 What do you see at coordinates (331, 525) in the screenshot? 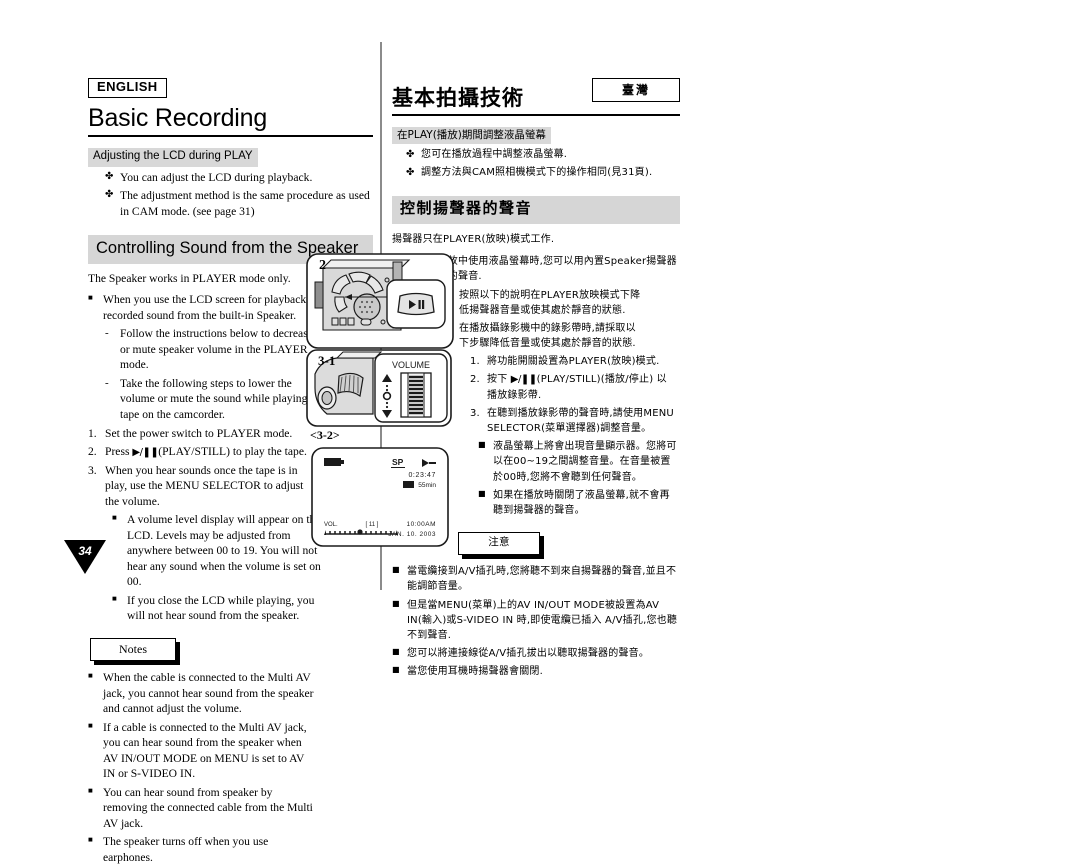
I see `osd-vol-label: VOL.` at bounding box center [331, 525].